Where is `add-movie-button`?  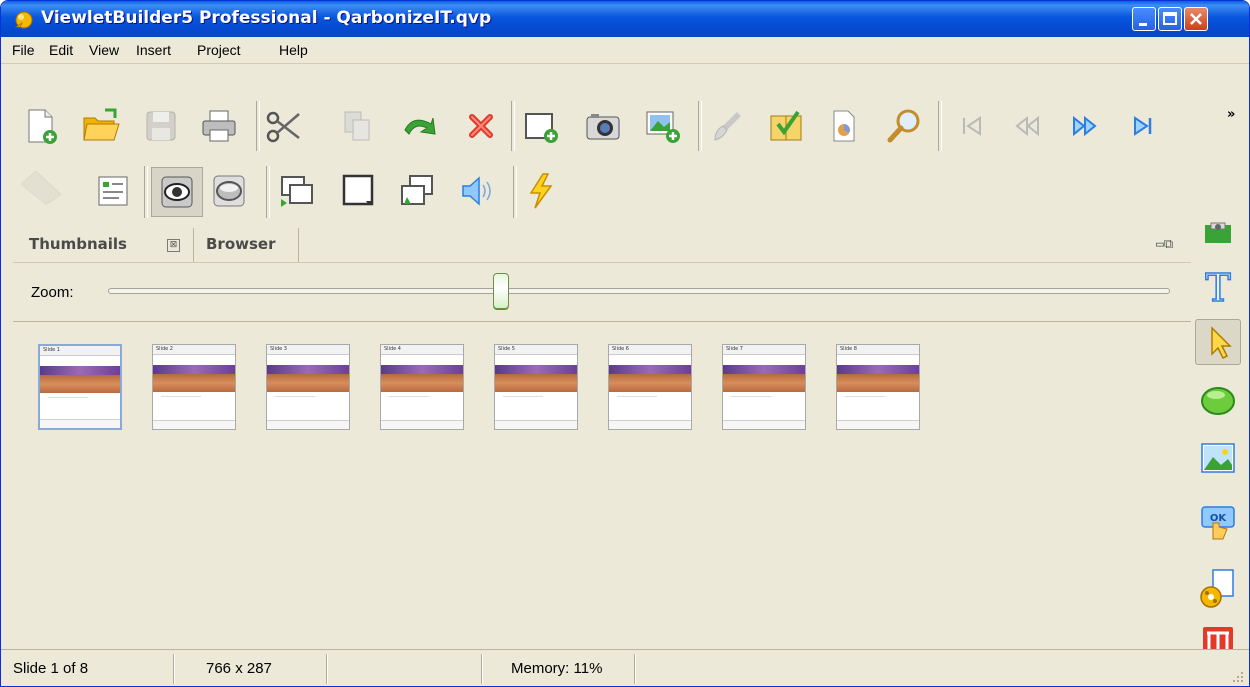
add-movie-button is located at coordinates (1218, 588).